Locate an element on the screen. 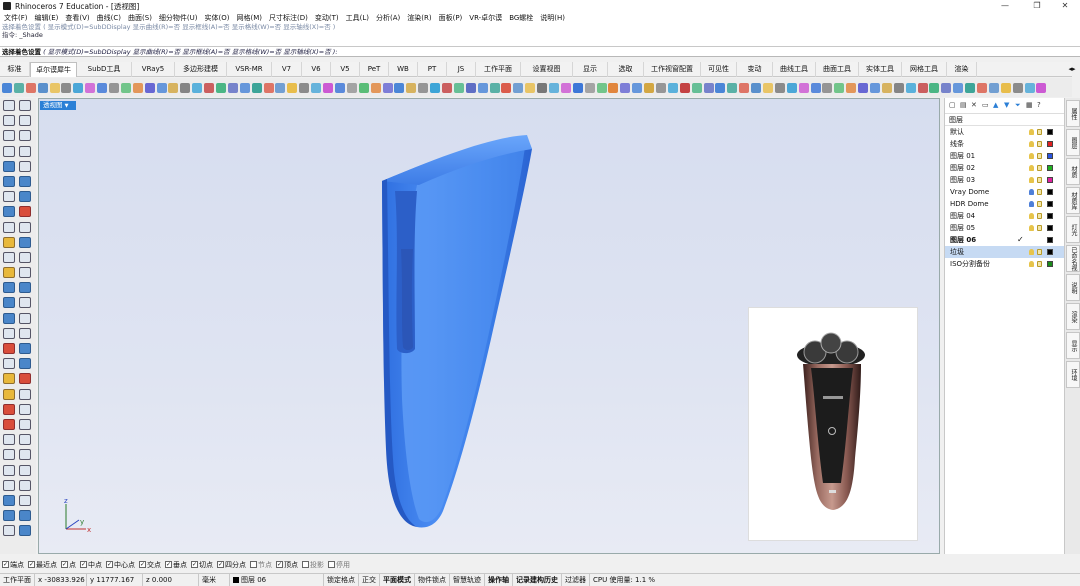  close-button: ✕ is located at coordinates (1065, 6).